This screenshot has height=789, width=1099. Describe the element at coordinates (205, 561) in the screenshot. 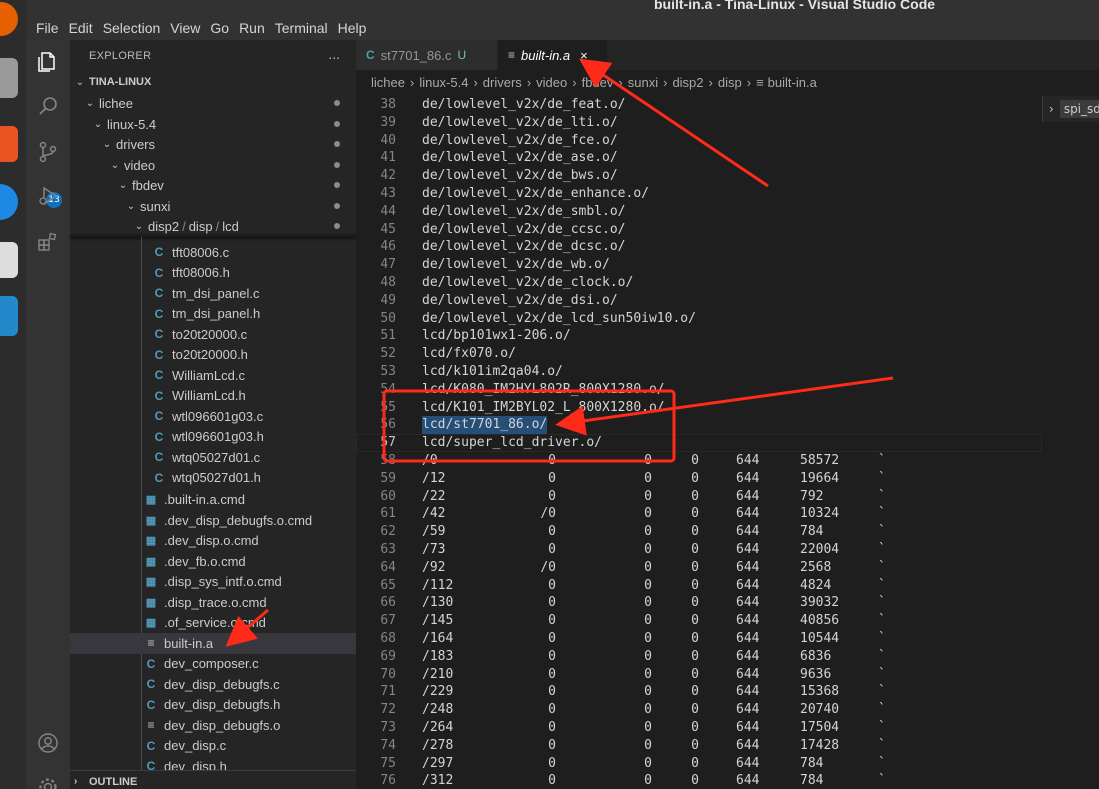

I see `file-label: .dev_fb.o.cmd` at that location.